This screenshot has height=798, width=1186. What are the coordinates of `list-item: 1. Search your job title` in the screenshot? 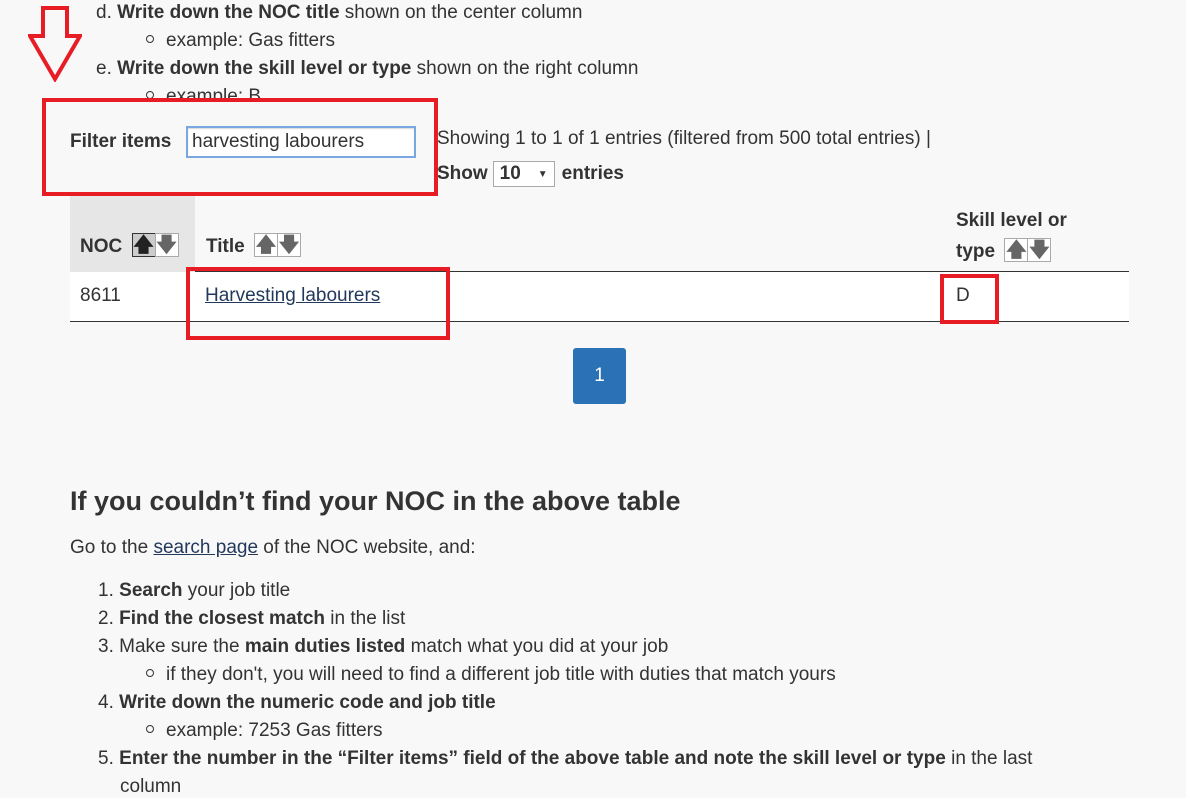 It's located at (194, 590).